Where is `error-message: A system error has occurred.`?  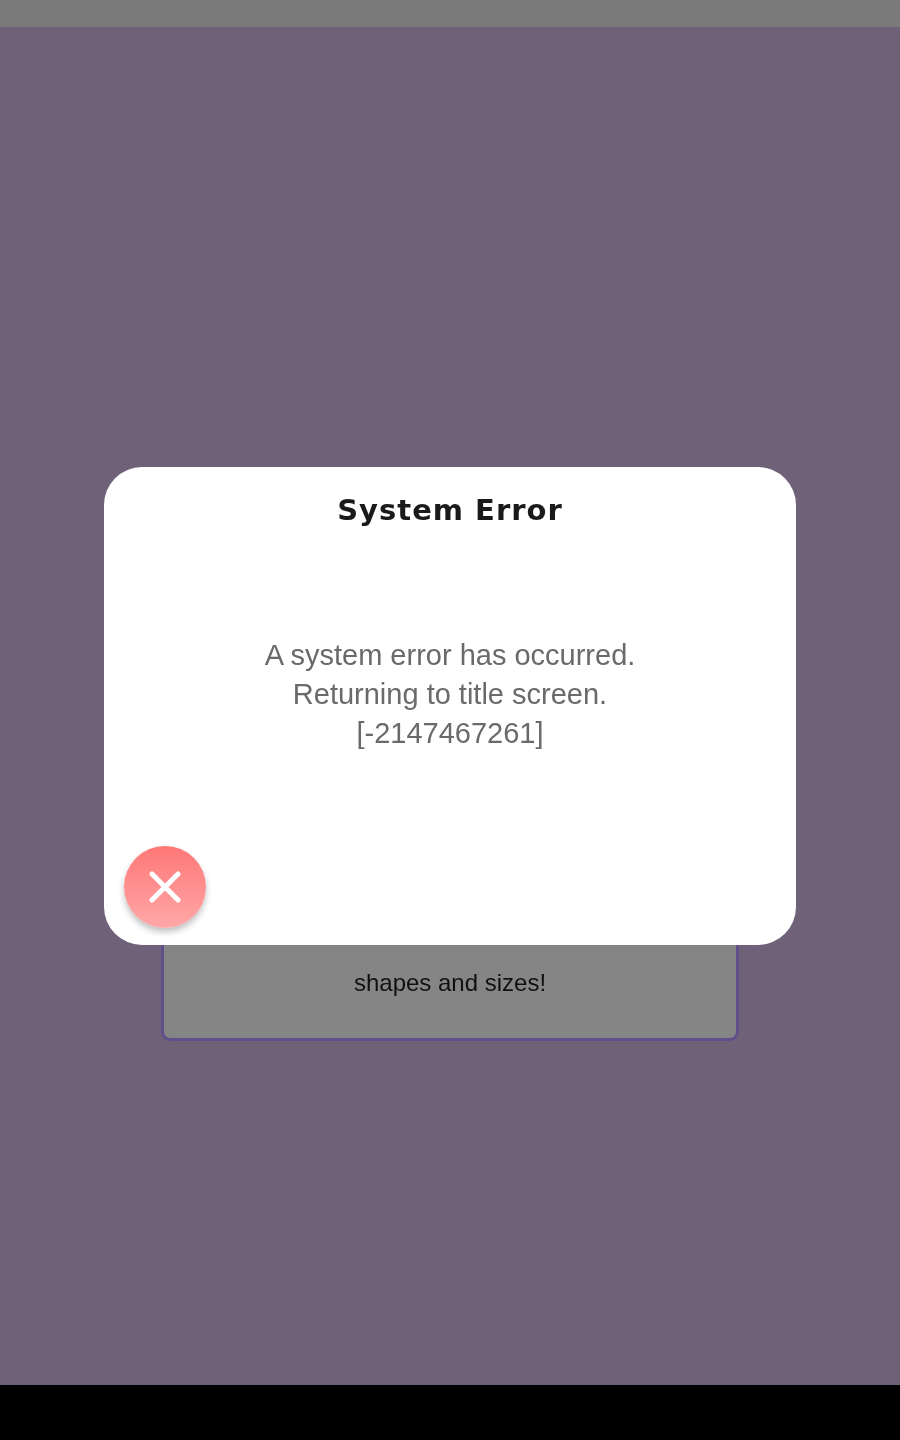
error-message: A system error has occurred. is located at coordinates (450, 655).